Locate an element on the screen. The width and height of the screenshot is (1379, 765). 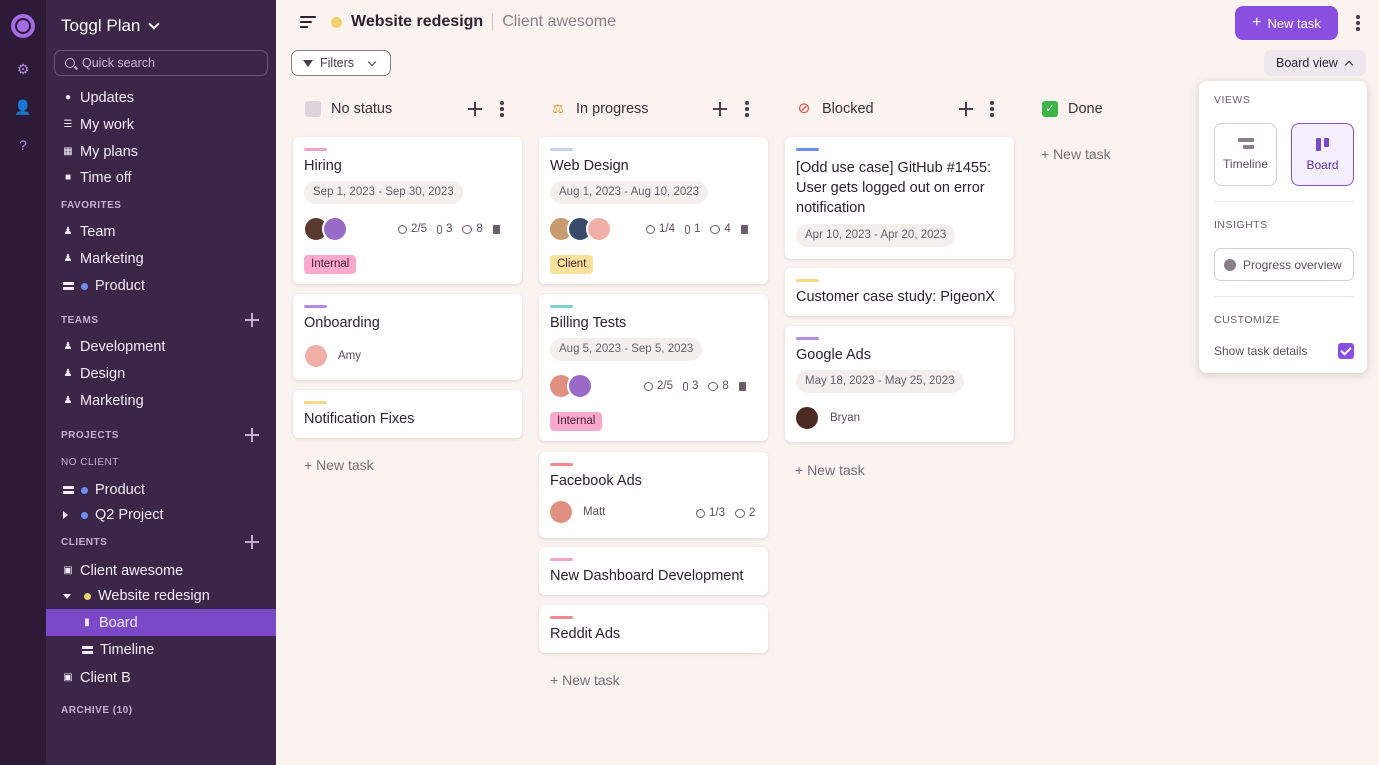
clients-heading: CLIENTS is located at coordinates (84, 542).